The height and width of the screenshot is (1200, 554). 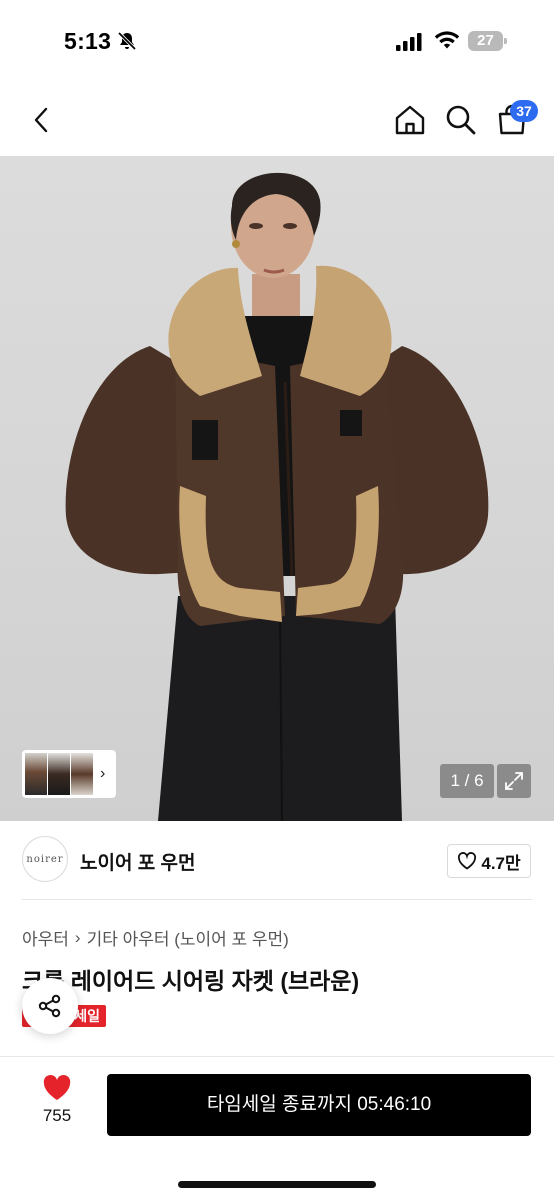 I want to click on back-button, so click(x=41, y=120).